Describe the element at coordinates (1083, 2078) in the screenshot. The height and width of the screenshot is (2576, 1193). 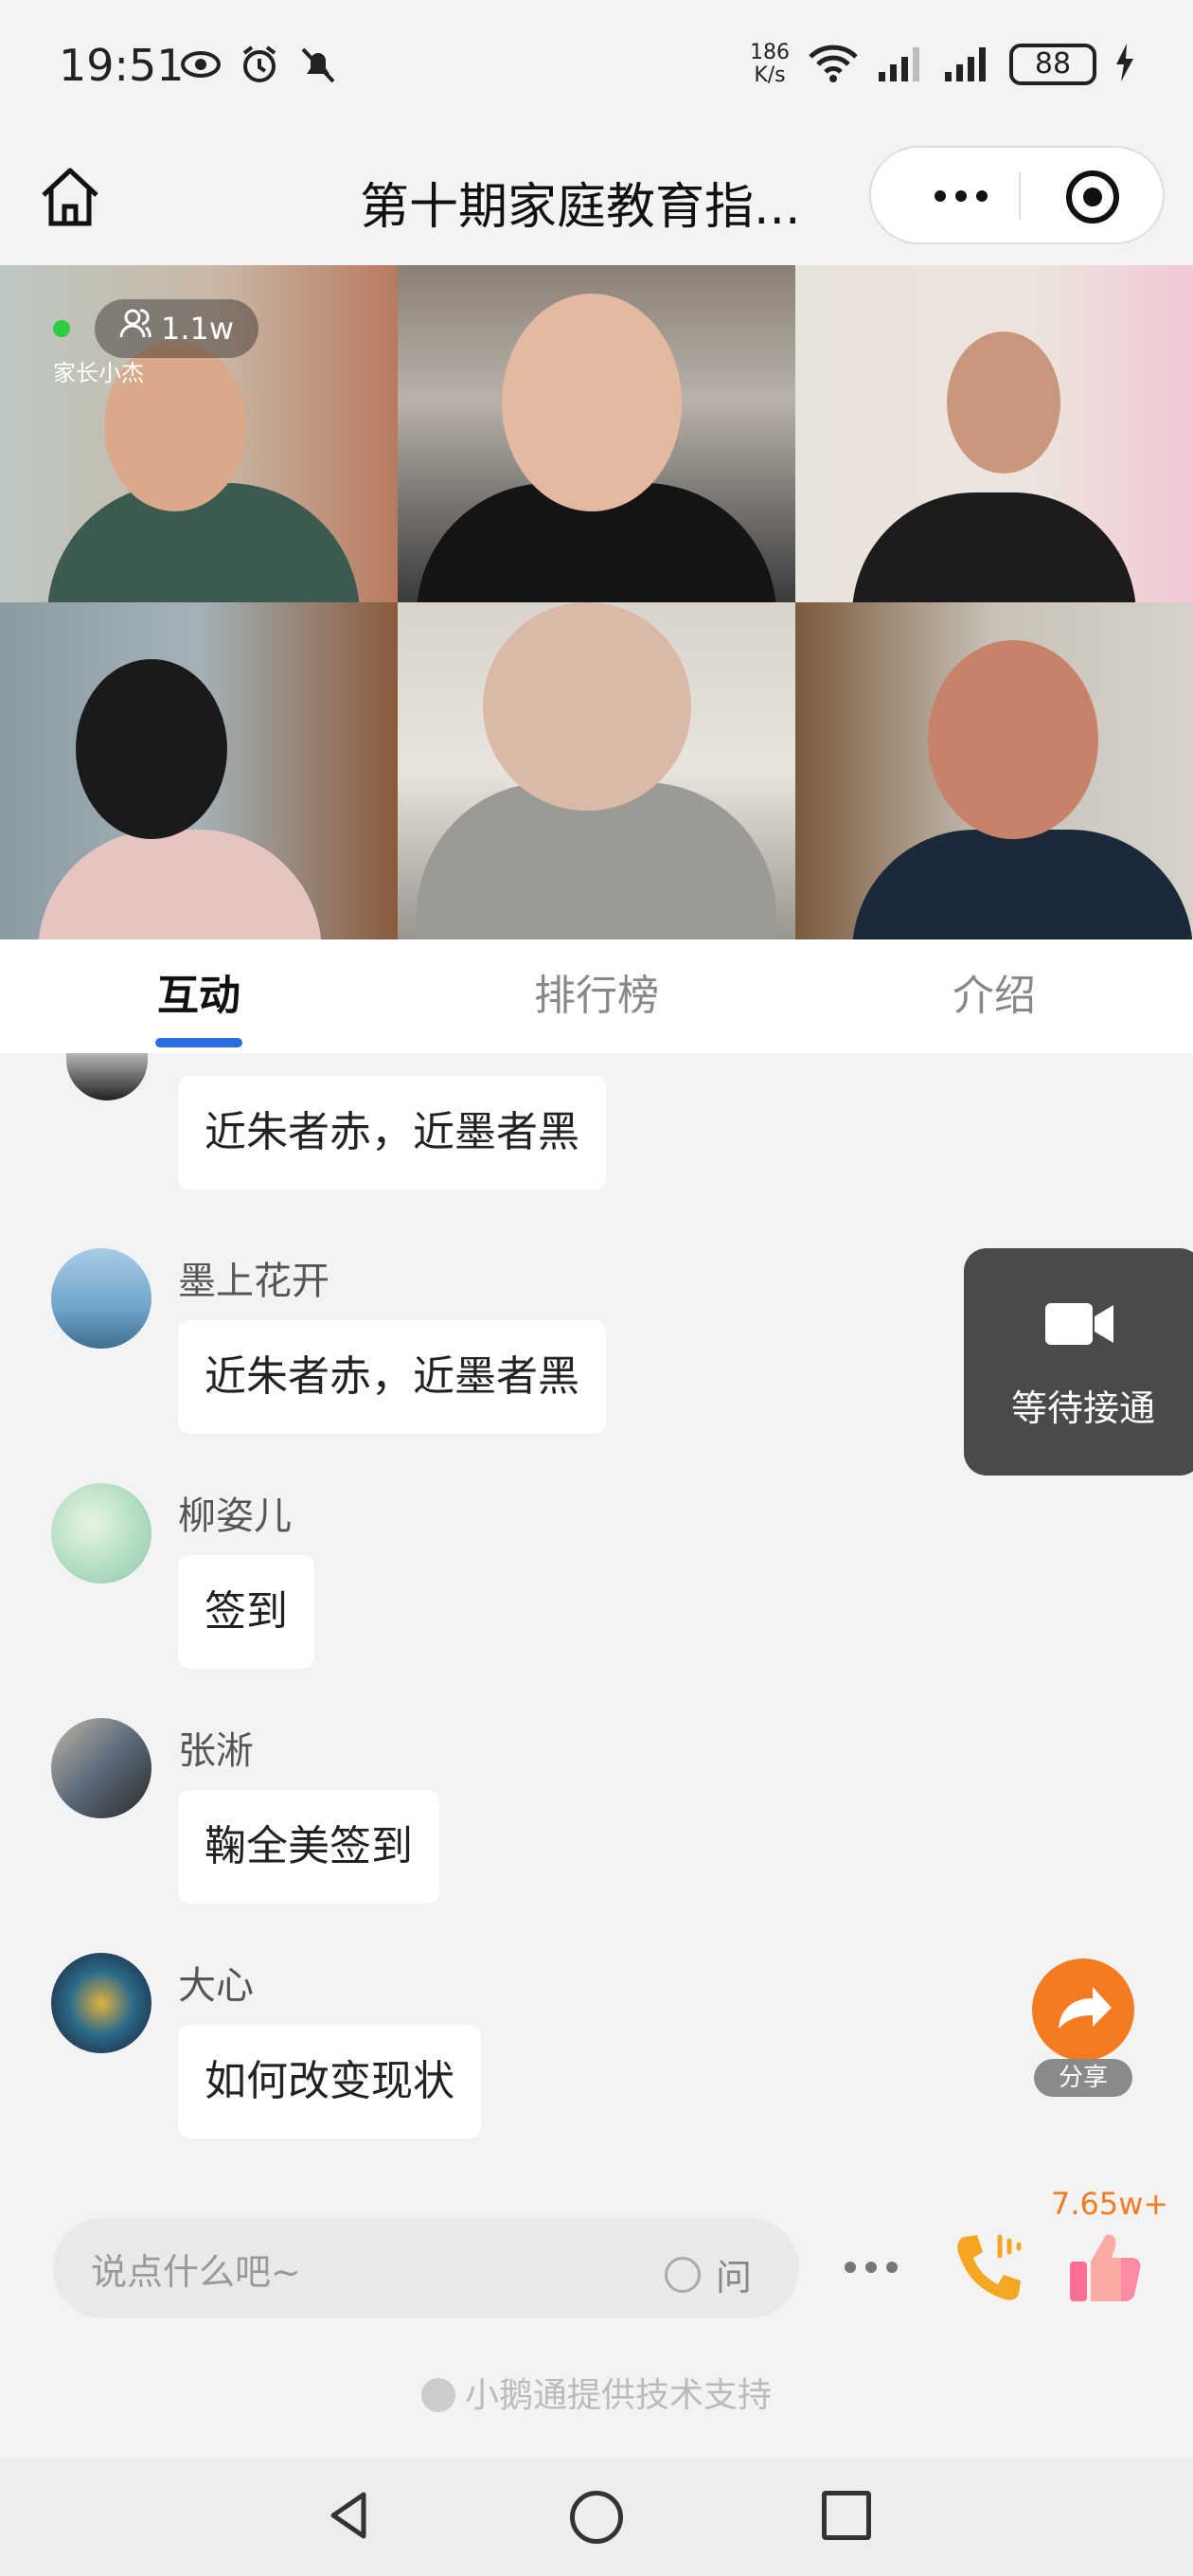
I see `share-label: 分享` at that location.